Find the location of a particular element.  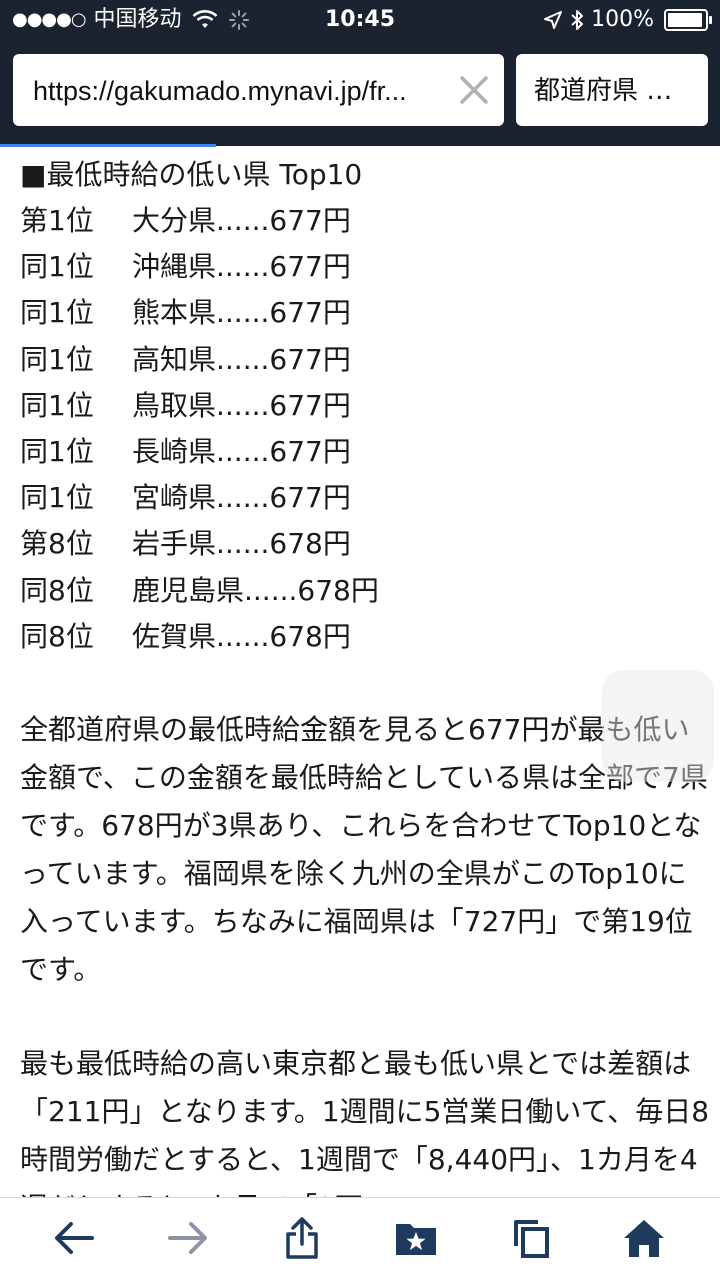

ranking-row: 同1位 鳥取県......677円 is located at coordinates (365, 406).